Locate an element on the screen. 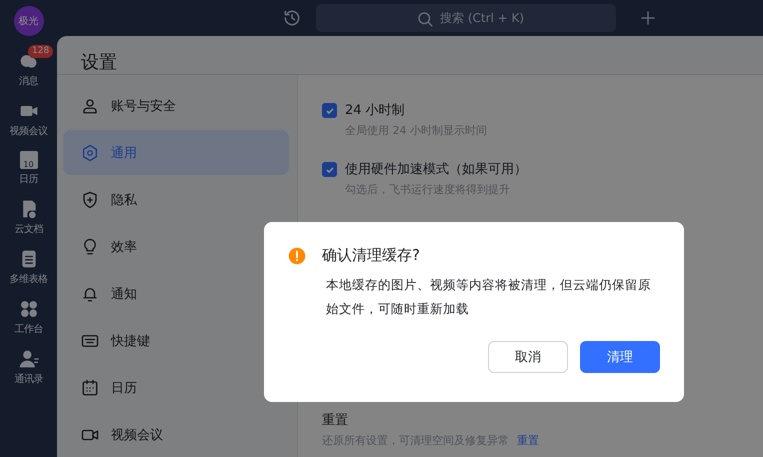 The image size is (763, 457). person-icon is located at coordinates (90, 105).